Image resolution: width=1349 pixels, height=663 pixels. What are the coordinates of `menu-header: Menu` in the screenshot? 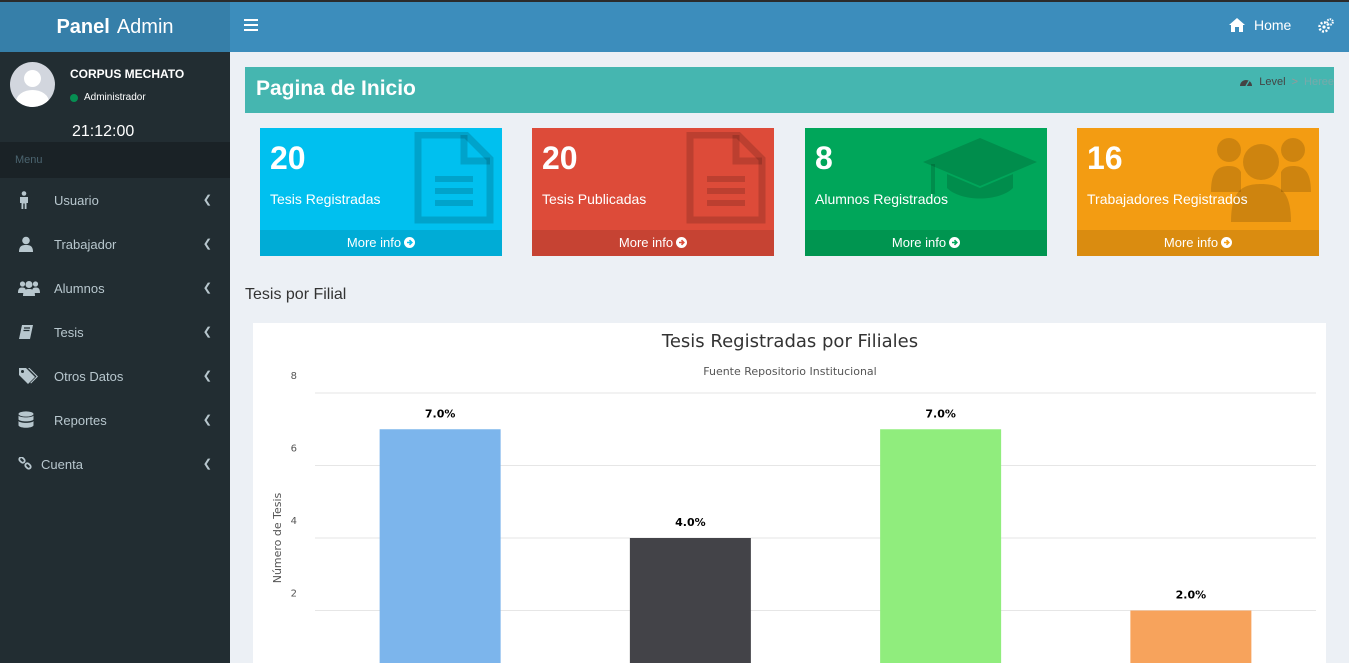 It's located at (115, 160).